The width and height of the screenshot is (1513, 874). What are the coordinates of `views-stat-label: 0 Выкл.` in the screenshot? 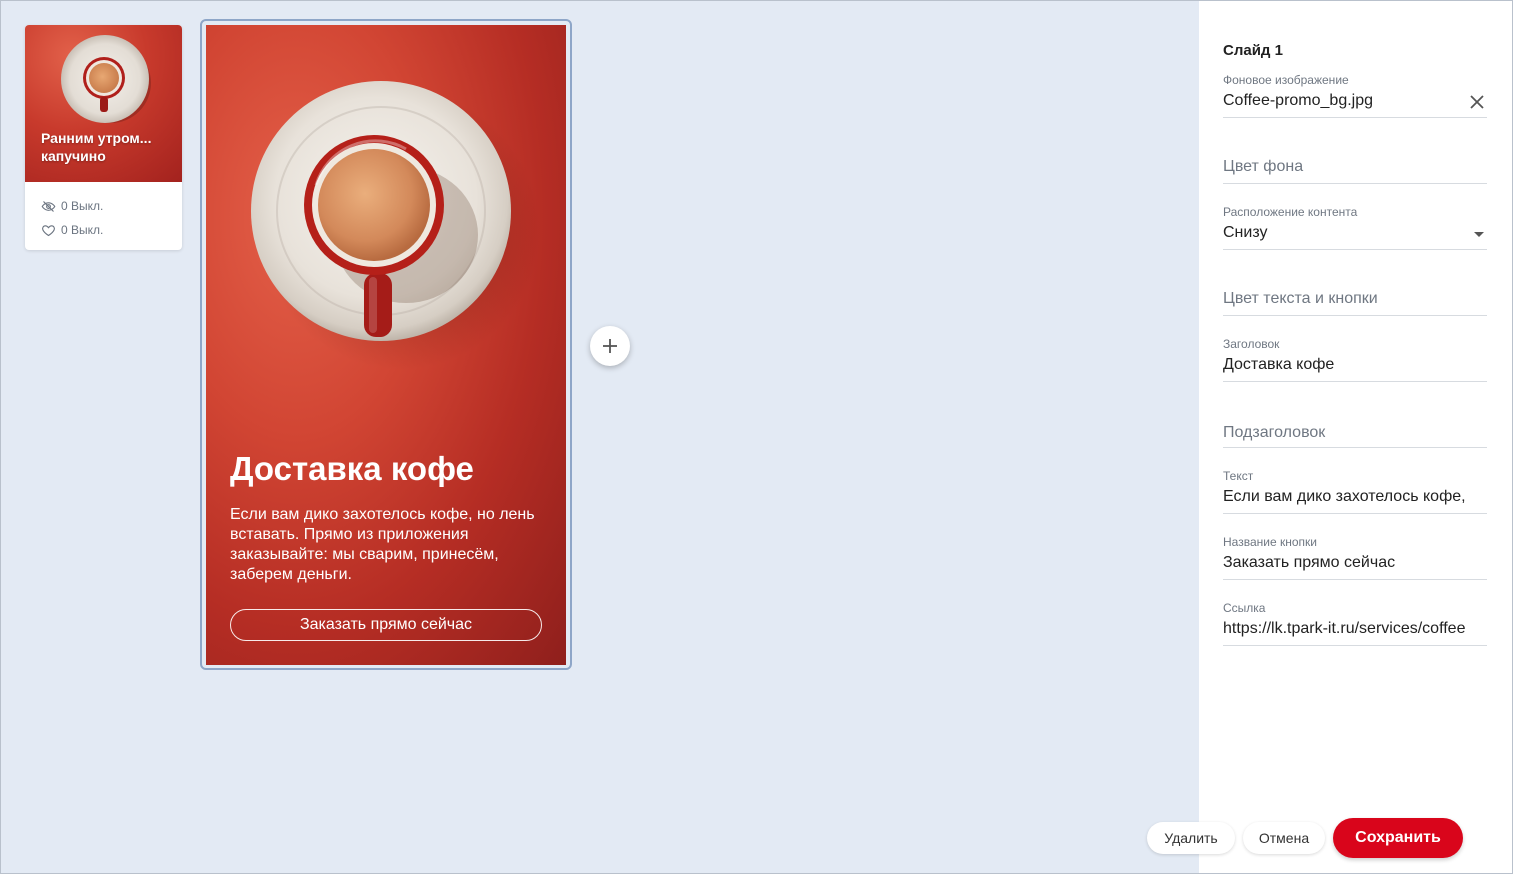 It's located at (82, 206).